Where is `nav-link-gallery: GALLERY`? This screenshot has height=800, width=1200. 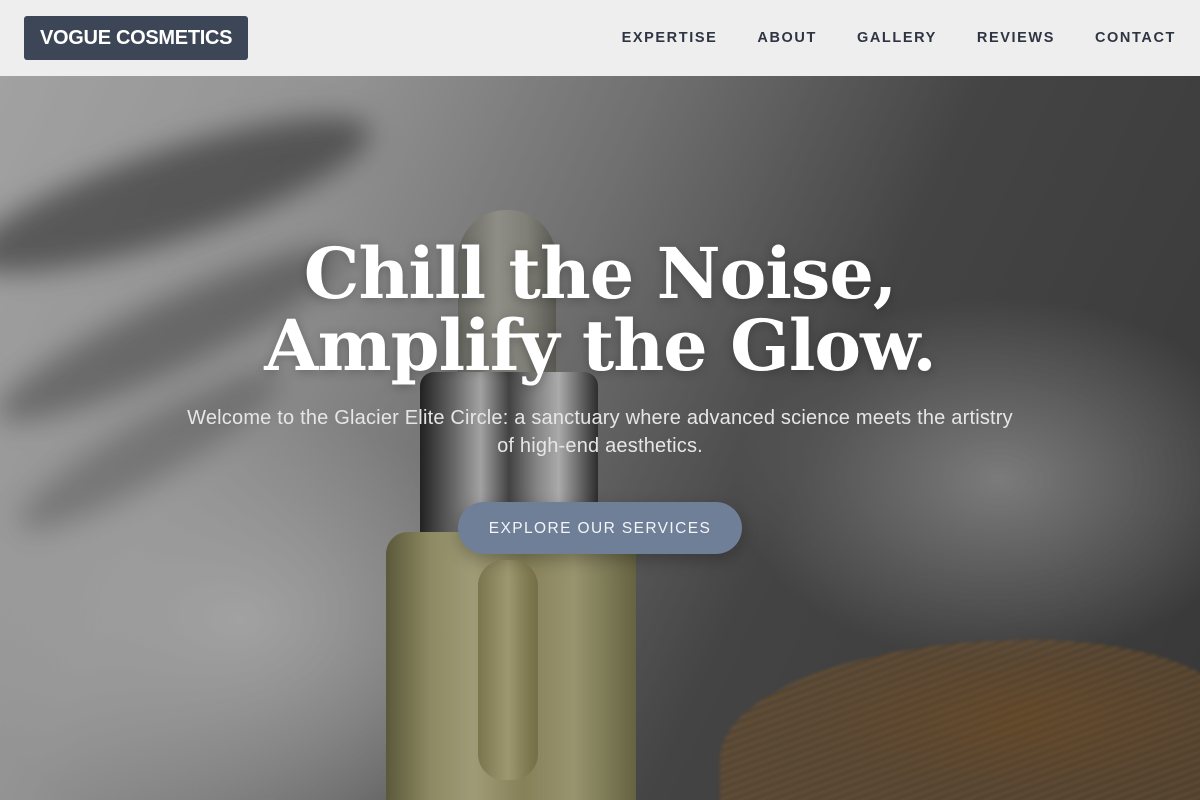
nav-link-gallery: GALLERY is located at coordinates (897, 38).